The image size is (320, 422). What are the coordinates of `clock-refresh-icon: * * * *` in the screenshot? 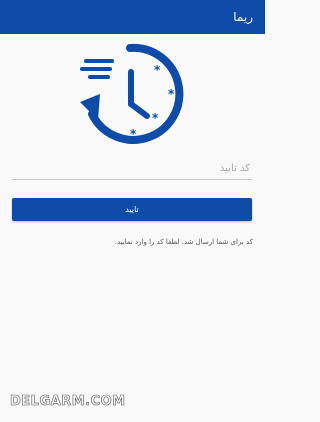 It's located at (132, 93).